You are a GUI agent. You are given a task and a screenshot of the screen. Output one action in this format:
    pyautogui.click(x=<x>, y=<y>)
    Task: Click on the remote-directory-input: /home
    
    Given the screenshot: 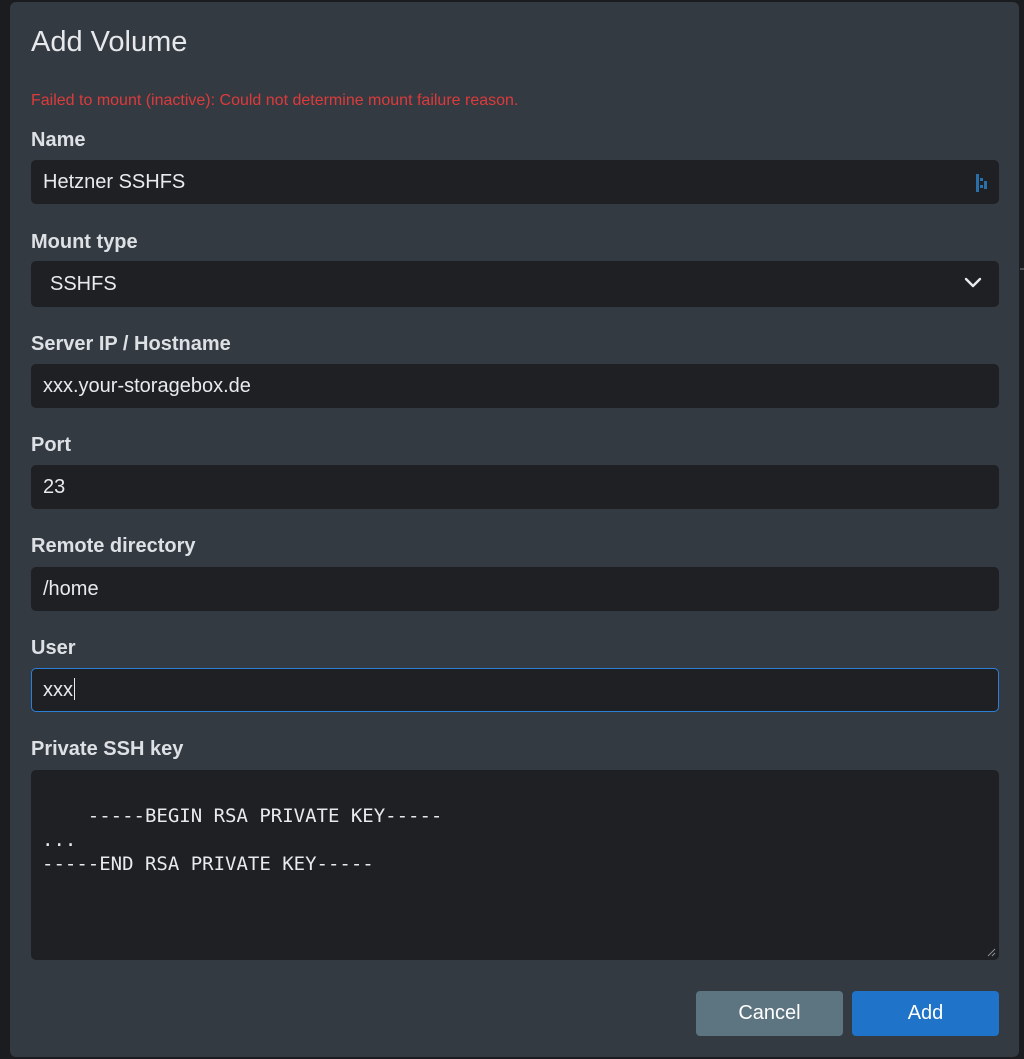 What is the action you would take?
    pyautogui.click(x=515, y=589)
    